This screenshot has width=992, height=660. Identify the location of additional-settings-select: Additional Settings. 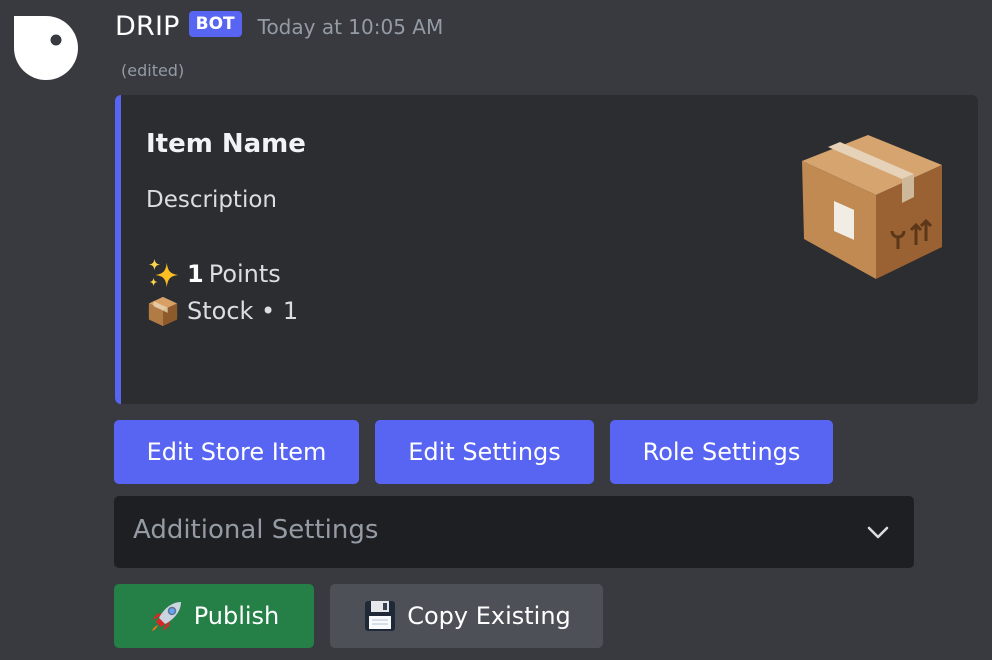
(514, 532).